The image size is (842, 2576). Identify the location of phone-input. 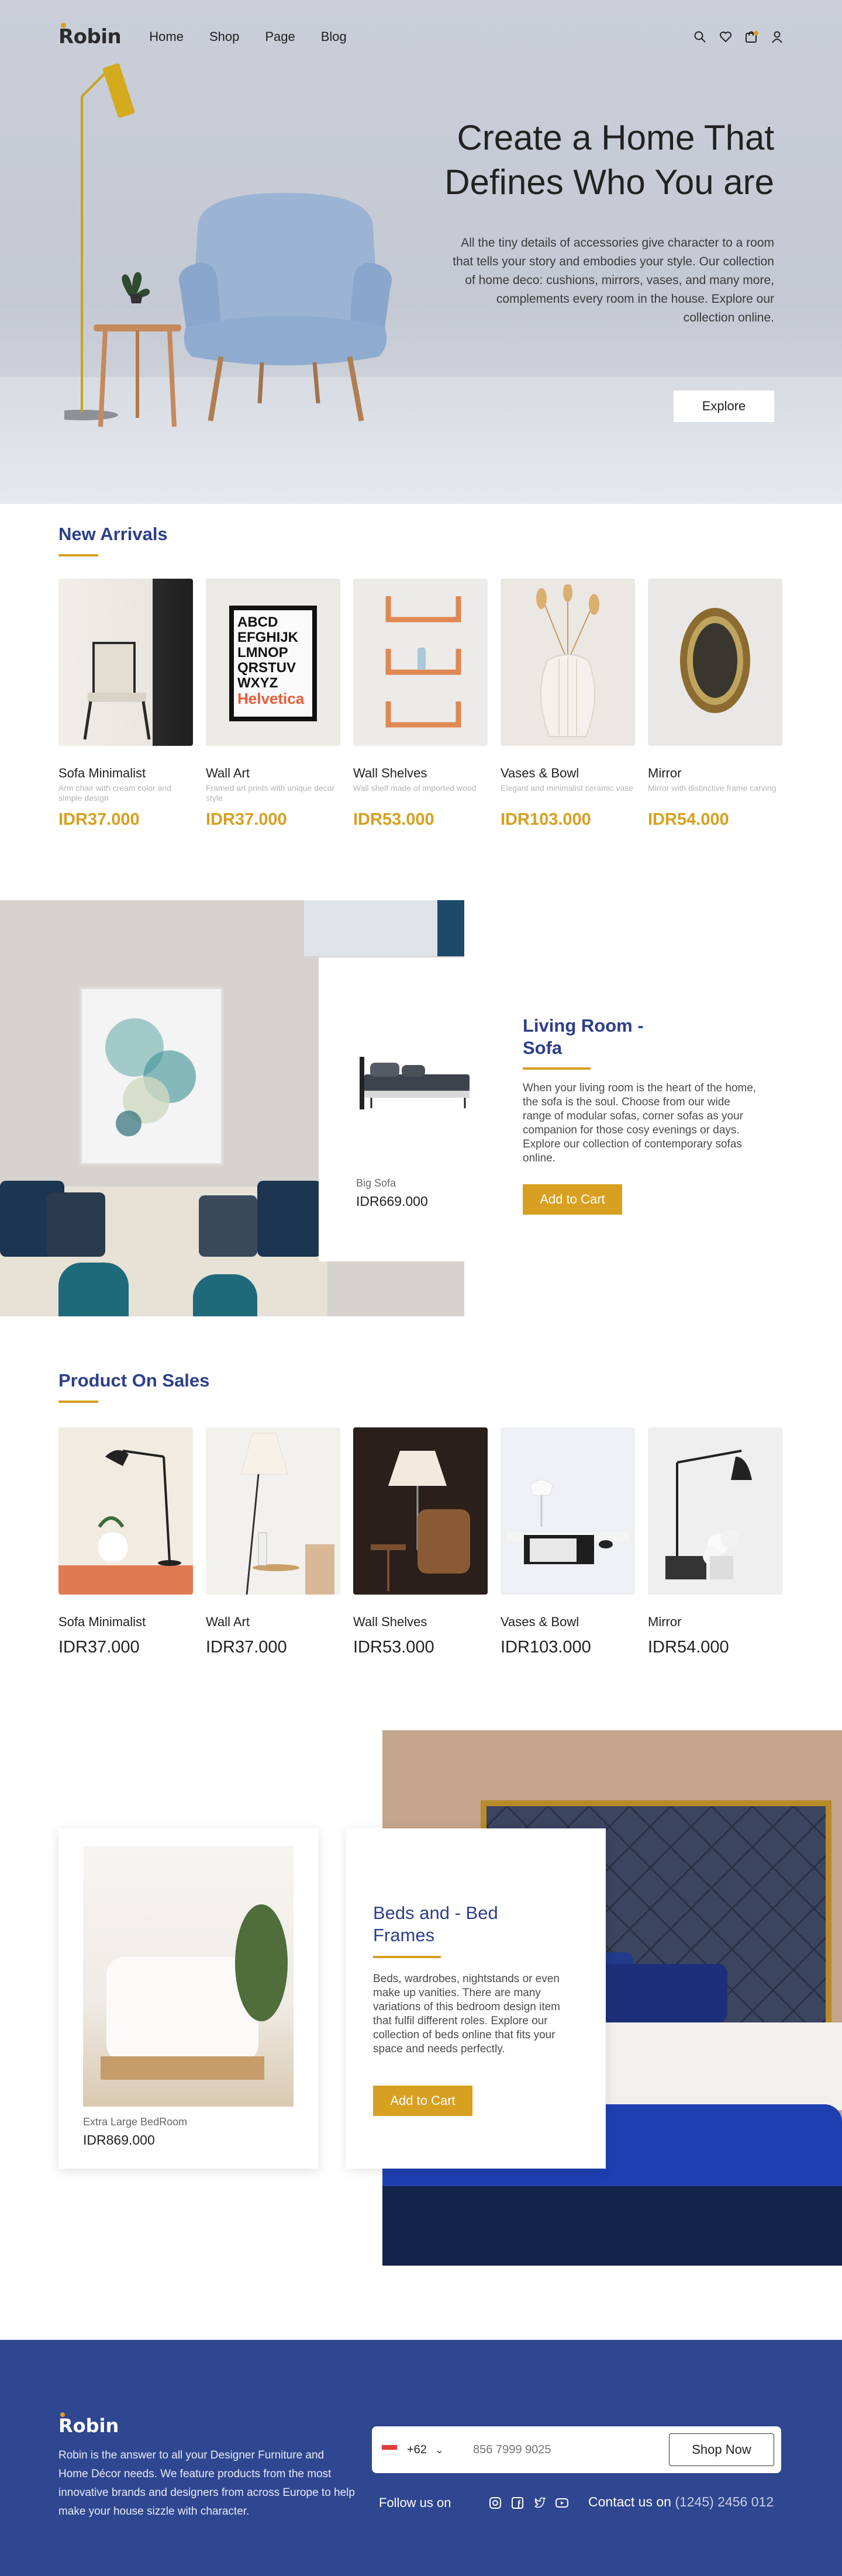
(561, 2450).